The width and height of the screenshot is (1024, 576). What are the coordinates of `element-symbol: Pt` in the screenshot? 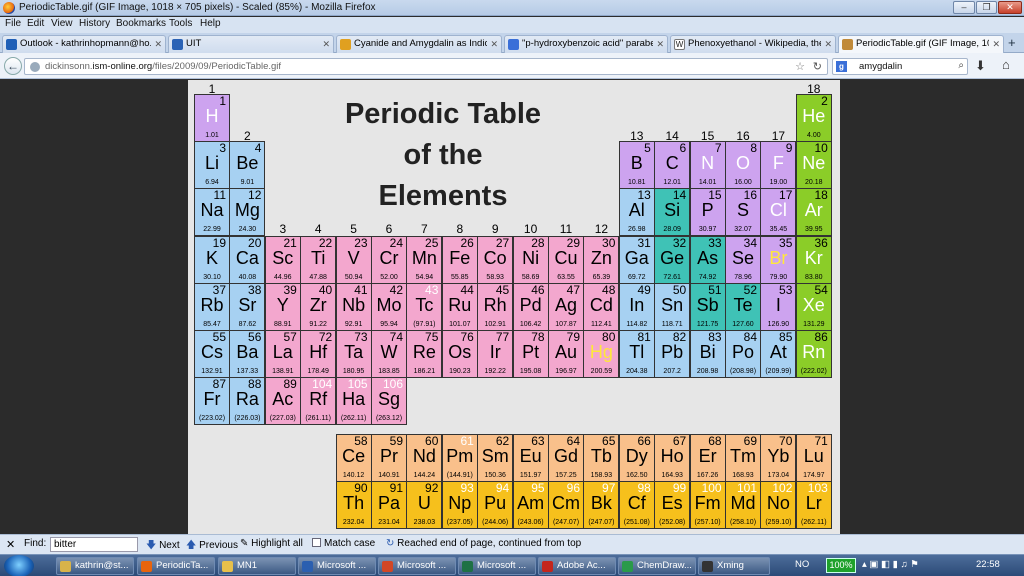 It's located at (531, 352).